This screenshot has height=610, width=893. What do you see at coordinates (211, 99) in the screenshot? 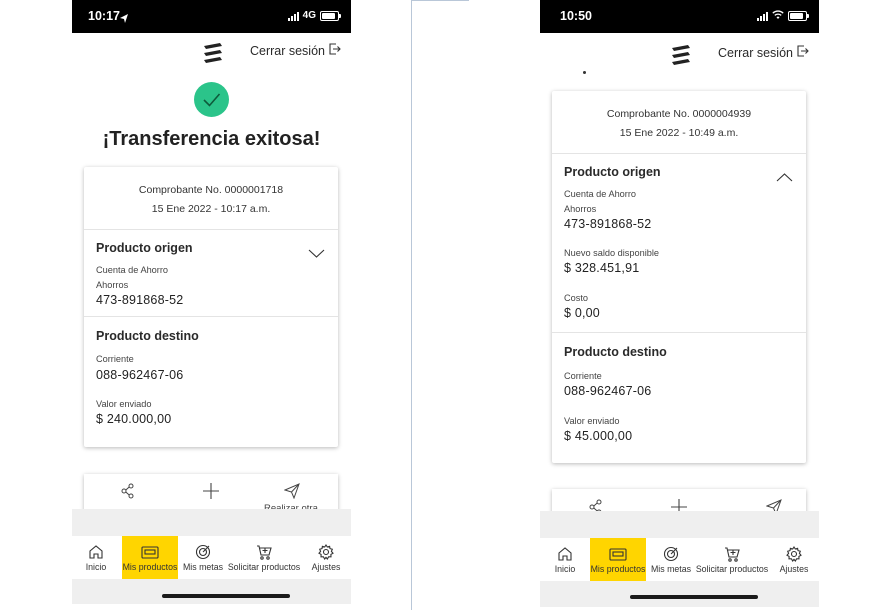
I see `success-check-icon` at bounding box center [211, 99].